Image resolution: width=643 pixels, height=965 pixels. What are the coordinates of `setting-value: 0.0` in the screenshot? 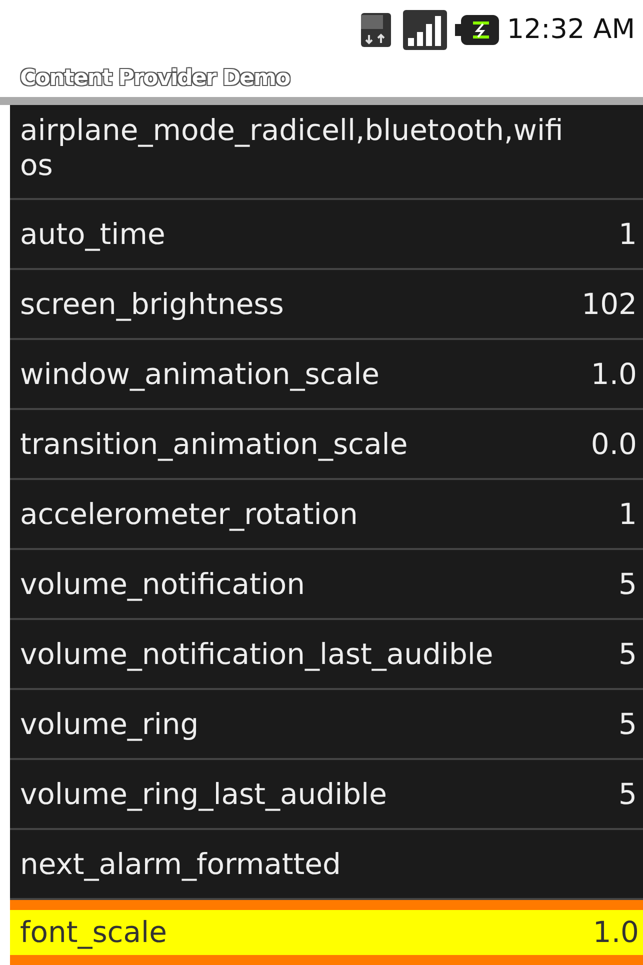 It's located at (613, 444).